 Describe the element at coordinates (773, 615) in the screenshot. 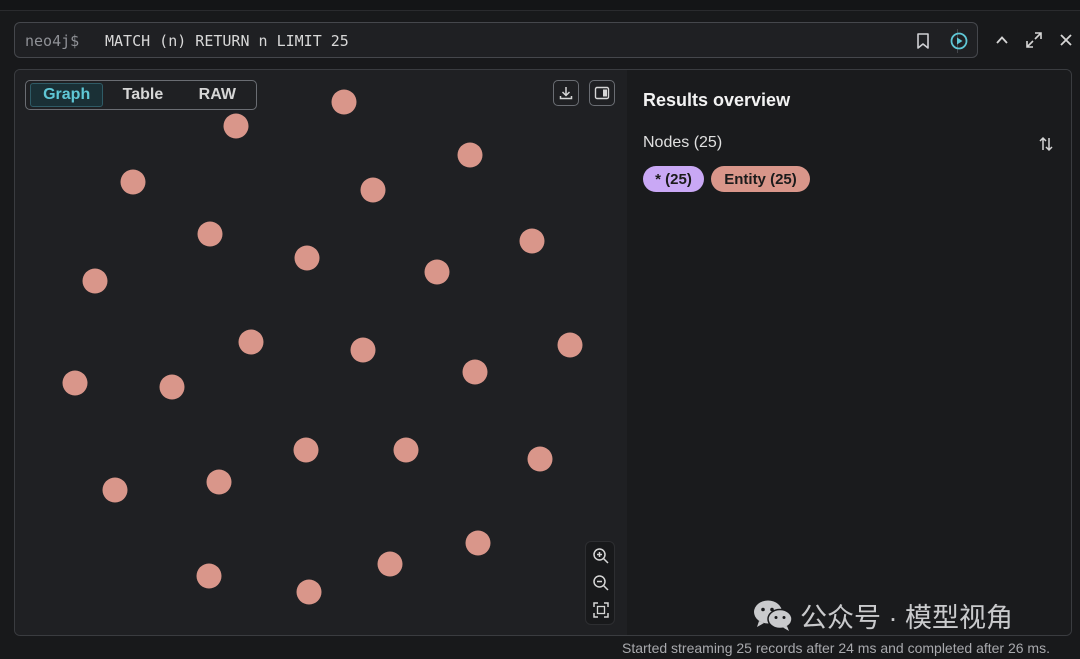

I see `wechat-icon` at that location.